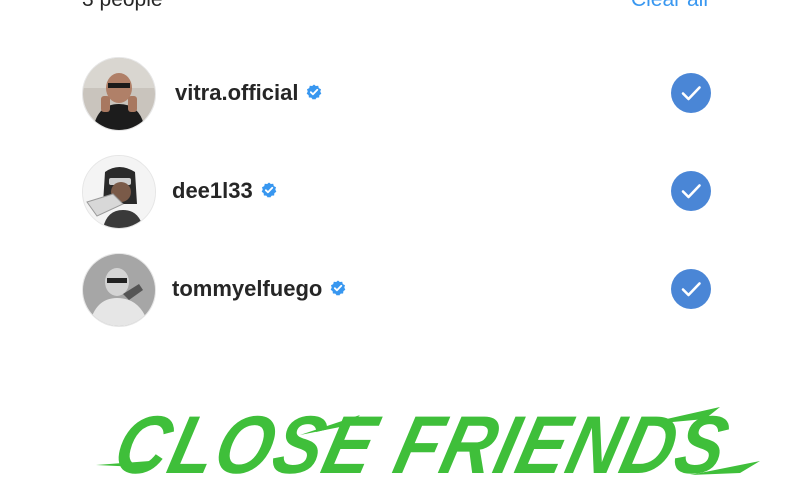 The height and width of the screenshot is (495, 803). I want to click on people-count: 3 people, so click(122, 6).